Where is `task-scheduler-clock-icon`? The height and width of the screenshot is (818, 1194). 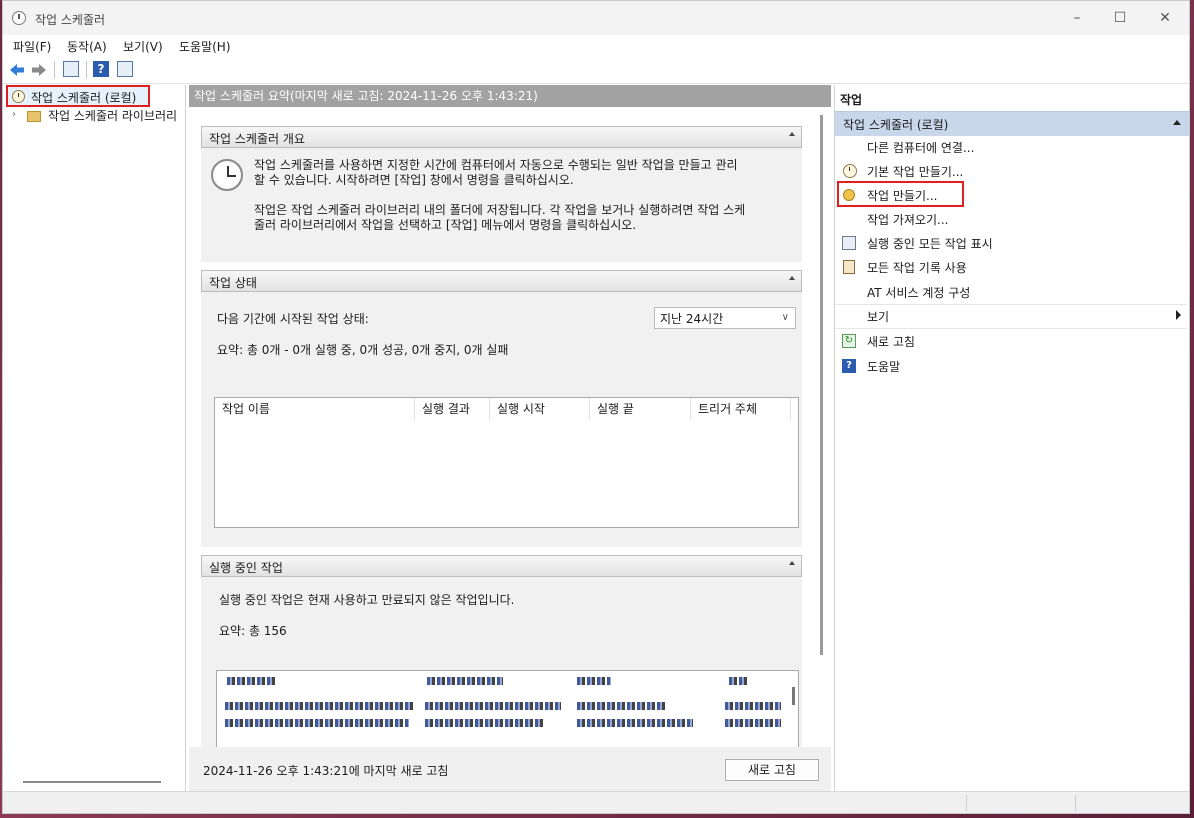 task-scheduler-clock-icon is located at coordinates (19, 18).